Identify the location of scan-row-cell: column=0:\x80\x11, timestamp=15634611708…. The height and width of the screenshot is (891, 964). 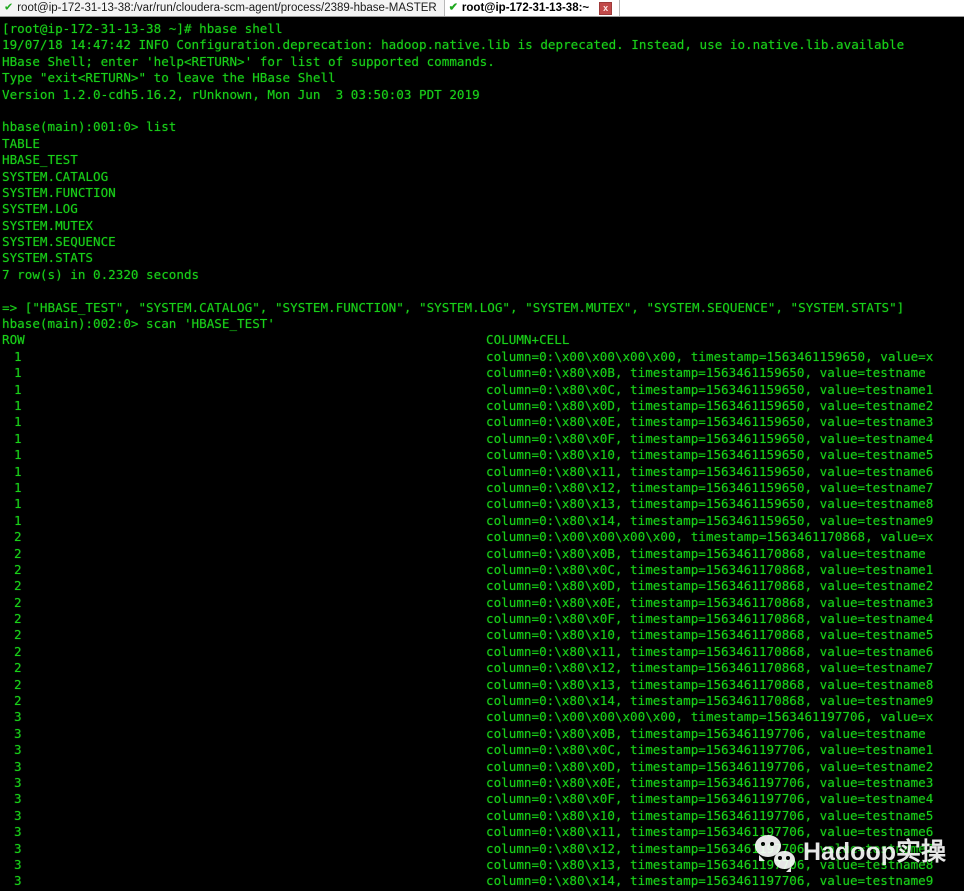
(710, 651).